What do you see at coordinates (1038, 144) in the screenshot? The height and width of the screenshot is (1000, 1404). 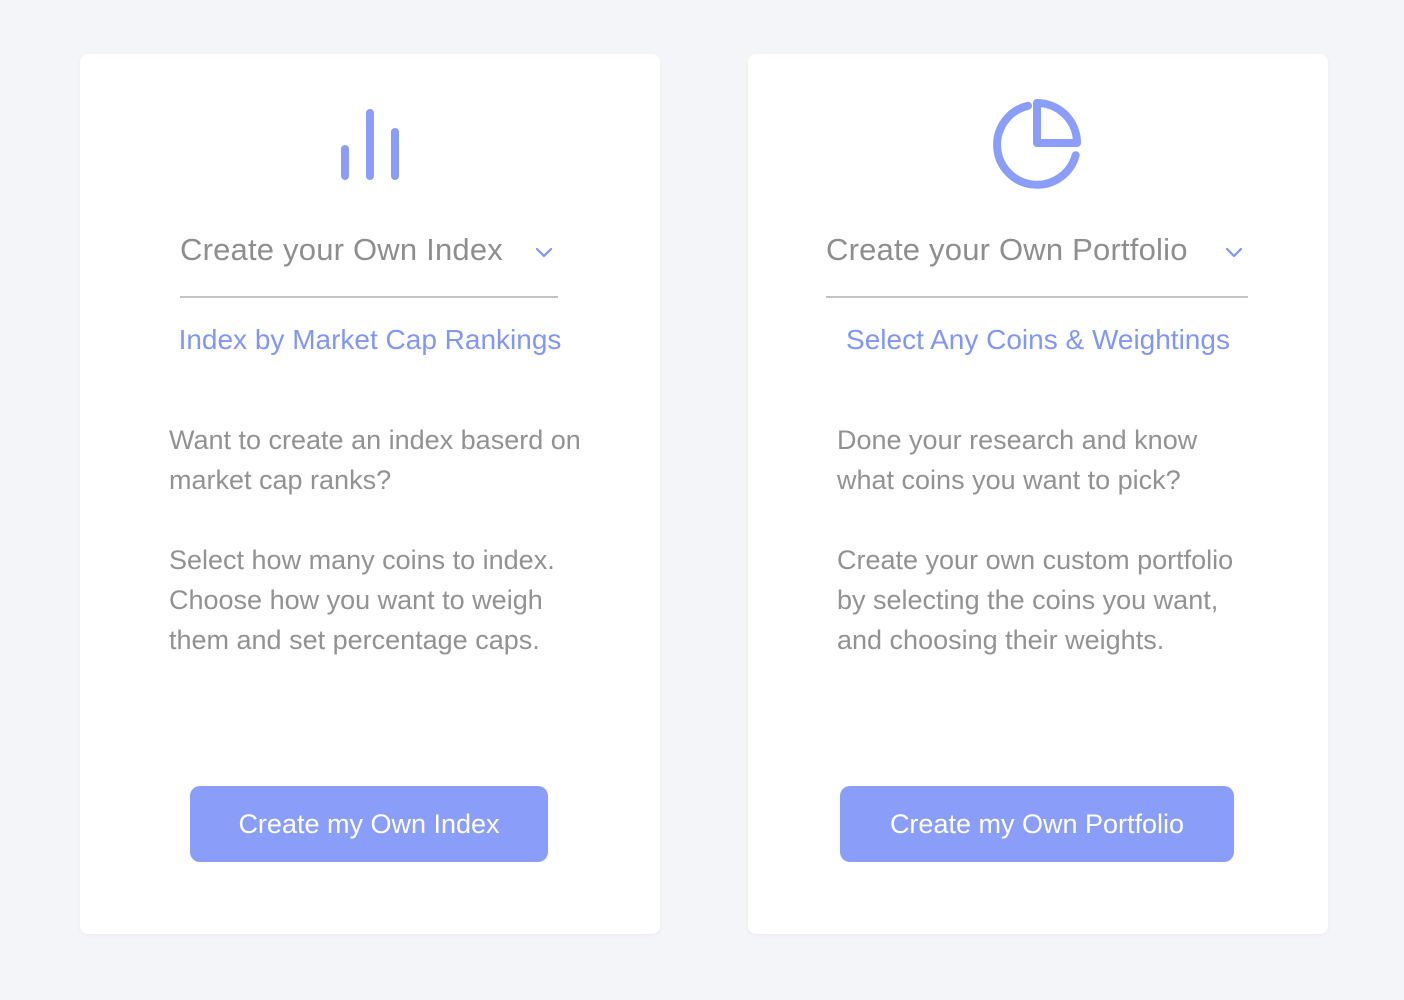 I see `pie-chart-icon` at bounding box center [1038, 144].